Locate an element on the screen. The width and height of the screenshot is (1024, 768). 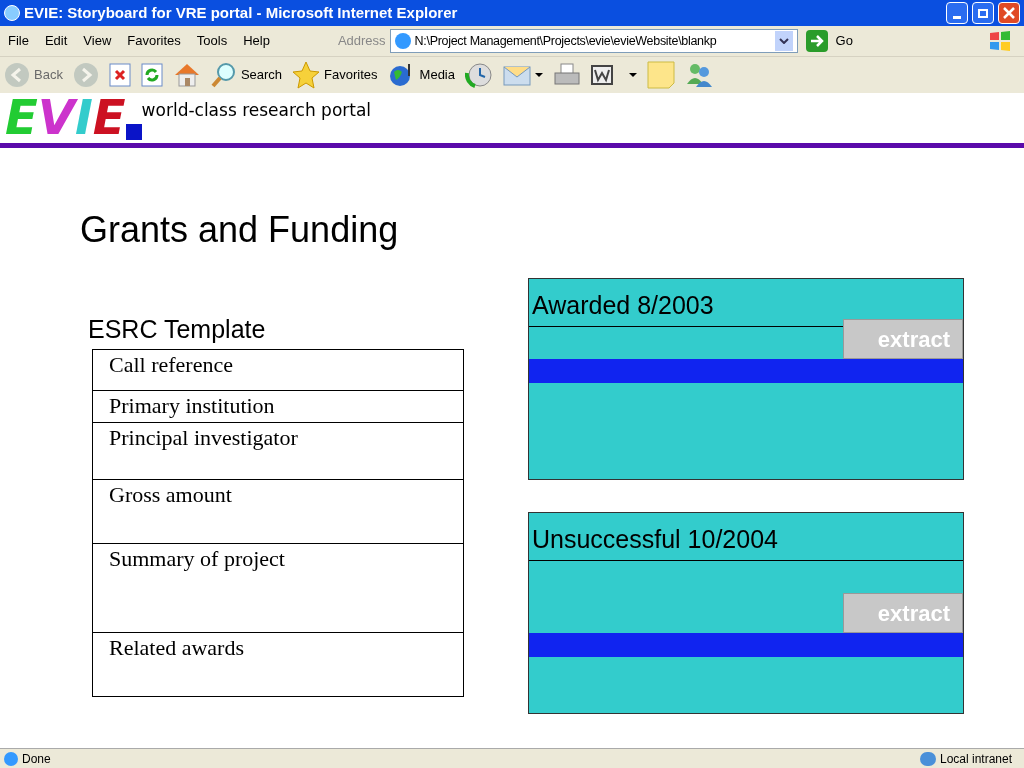
field-label: Related awards is located at coordinates (176, 647).